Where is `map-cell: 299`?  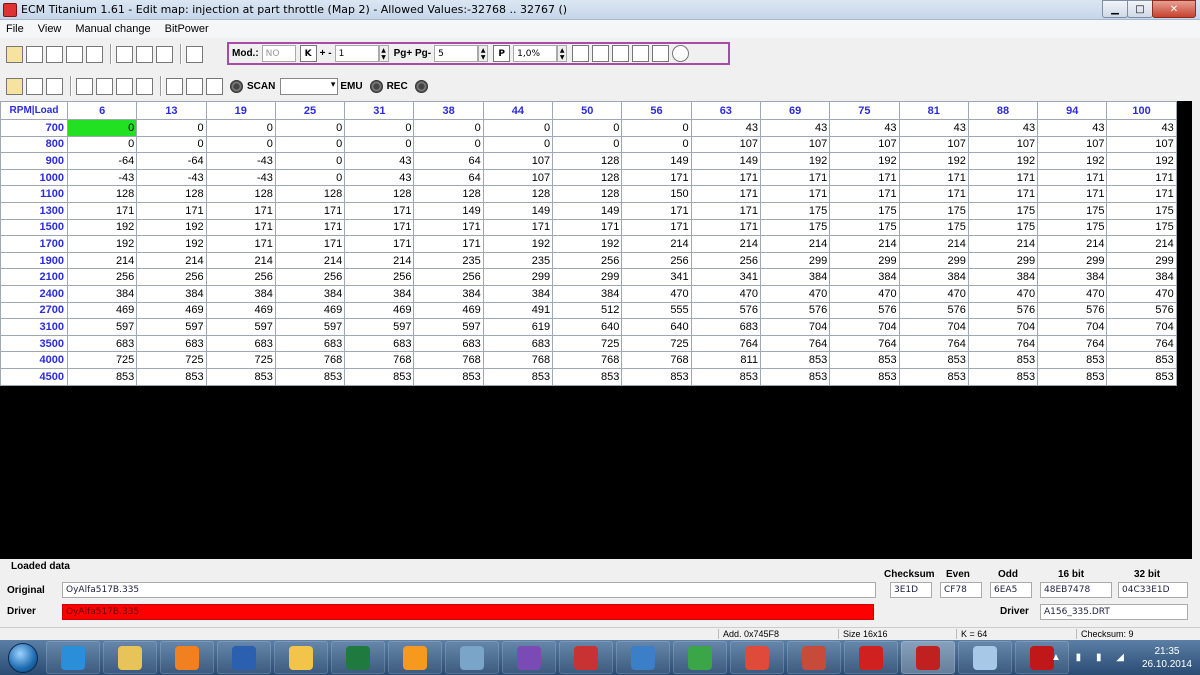 map-cell: 299 is located at coordinates (1003, 260).